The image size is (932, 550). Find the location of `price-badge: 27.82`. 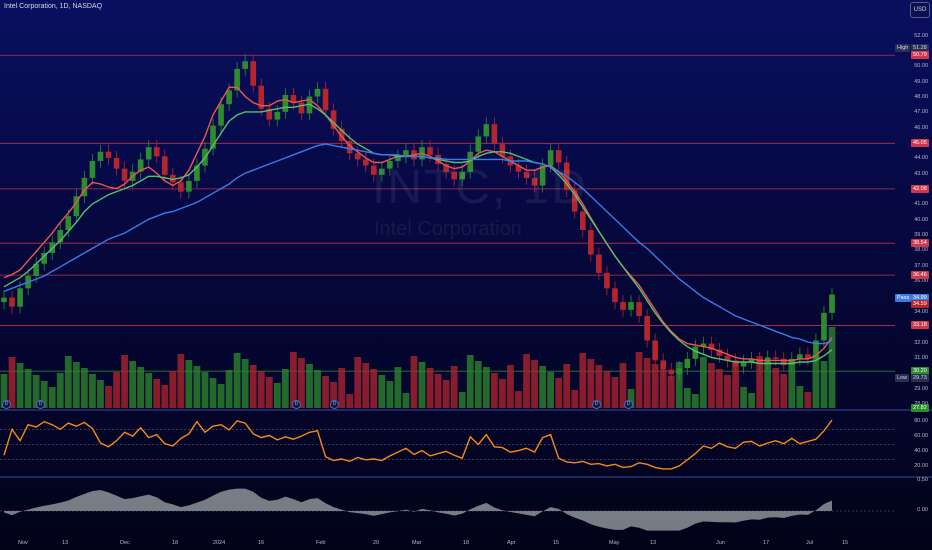

price-badge: 27.82 is located at coordinates (920, 407).